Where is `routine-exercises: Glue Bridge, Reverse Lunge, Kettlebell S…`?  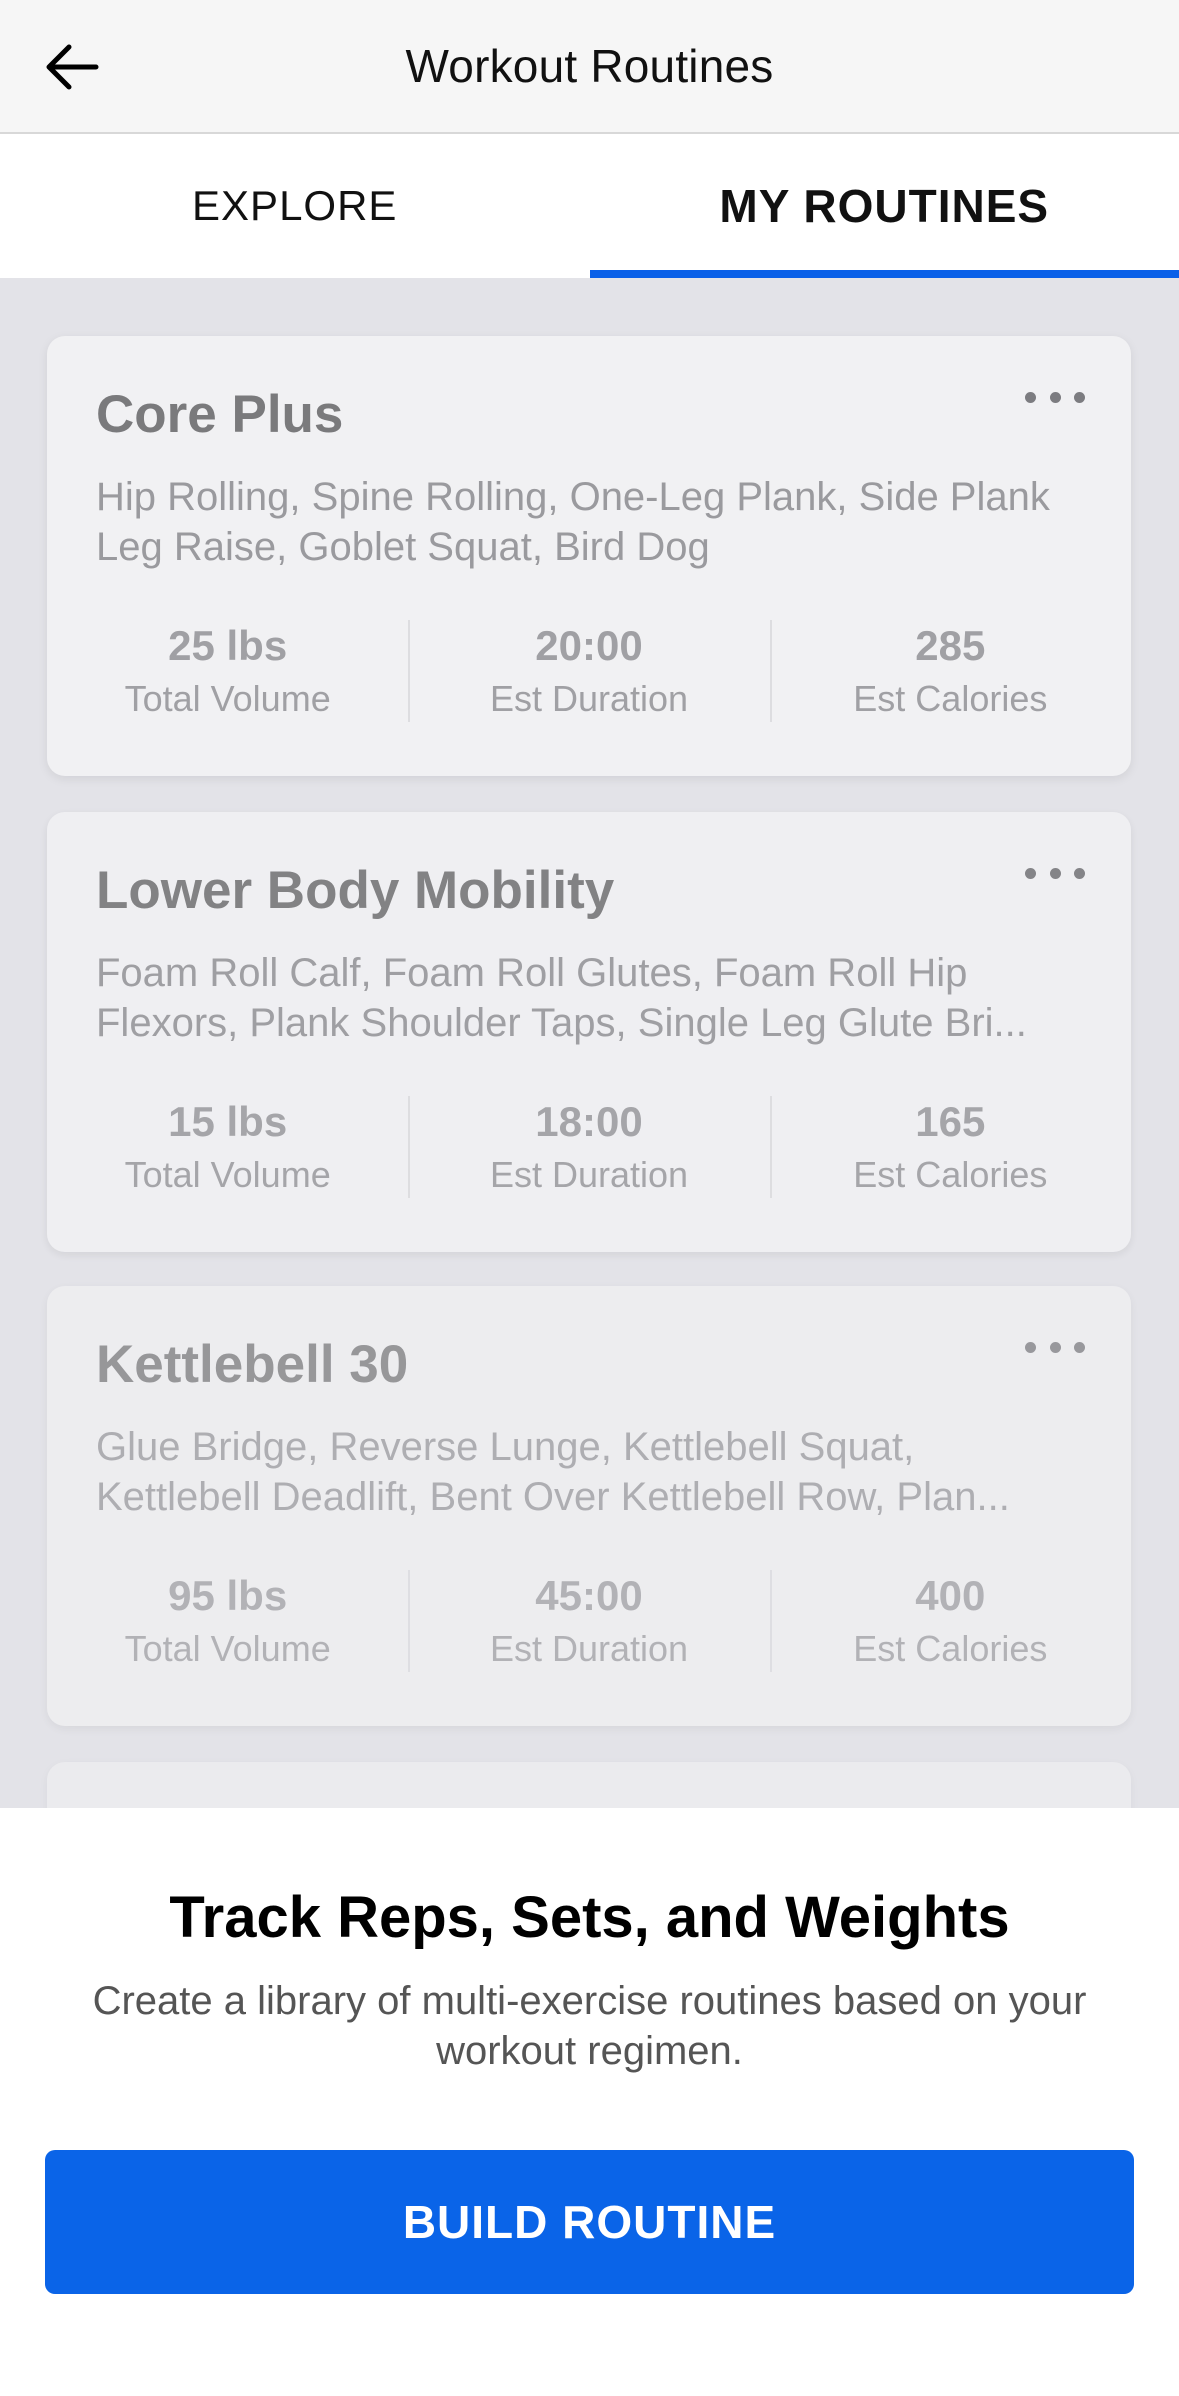
routine-exercises: Glue Bridge, Reverse Lunge, Kettlebell S… is located at coordinates (553, 1472).